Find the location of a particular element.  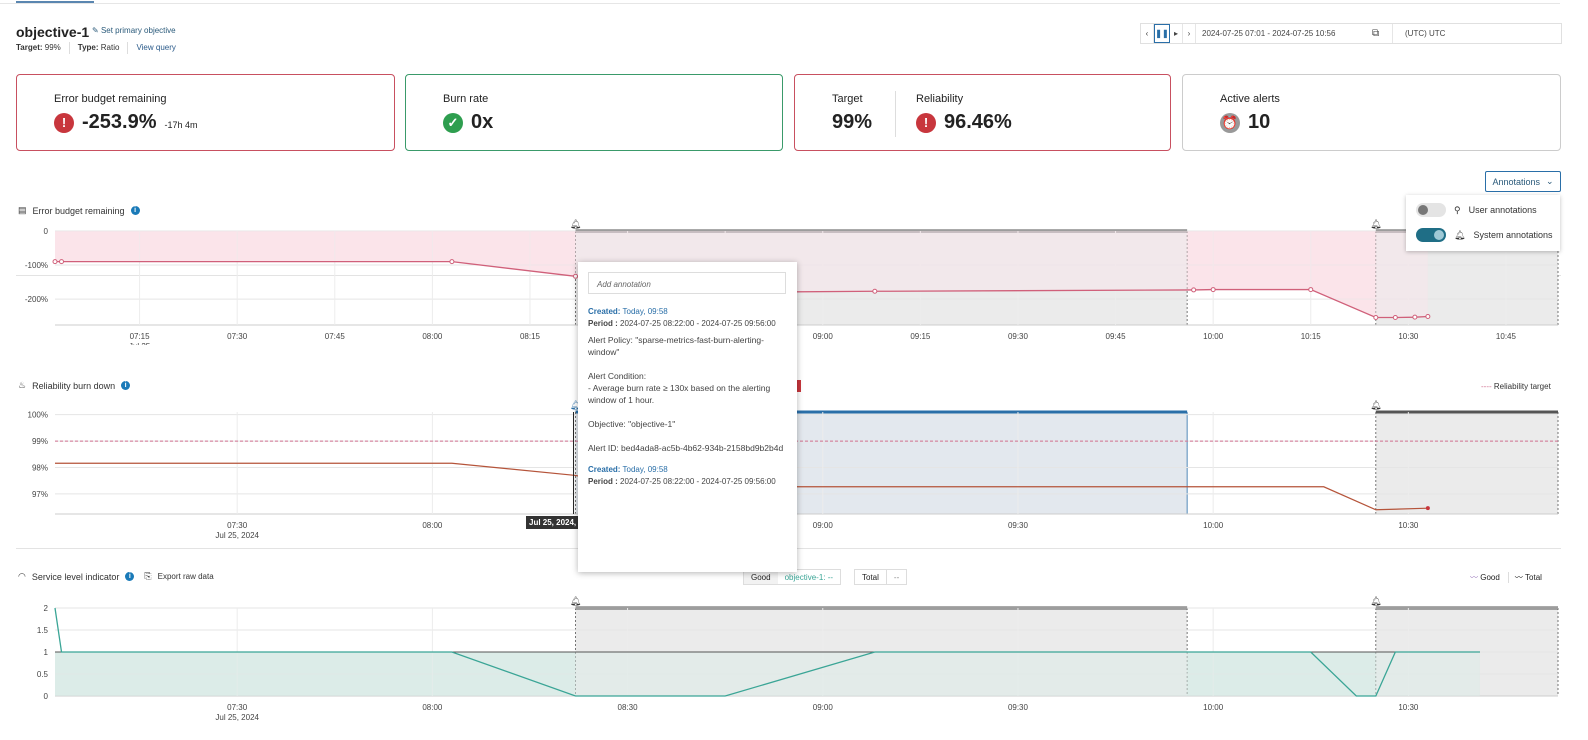

target-reliability-card: Target 99% Reliability ! 96.46% is located at coordinates (982, 112).